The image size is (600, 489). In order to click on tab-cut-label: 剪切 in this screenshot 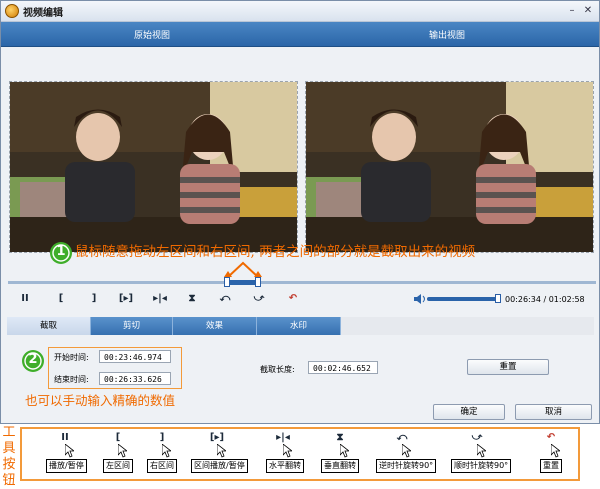, I will do `click(131, 326)`.